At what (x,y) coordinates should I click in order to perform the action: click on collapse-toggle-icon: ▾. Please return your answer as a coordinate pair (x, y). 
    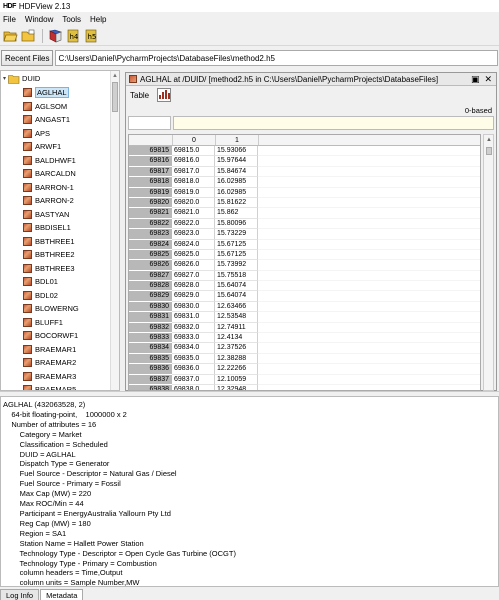
    Looking at the image, I should click on (4, 78).